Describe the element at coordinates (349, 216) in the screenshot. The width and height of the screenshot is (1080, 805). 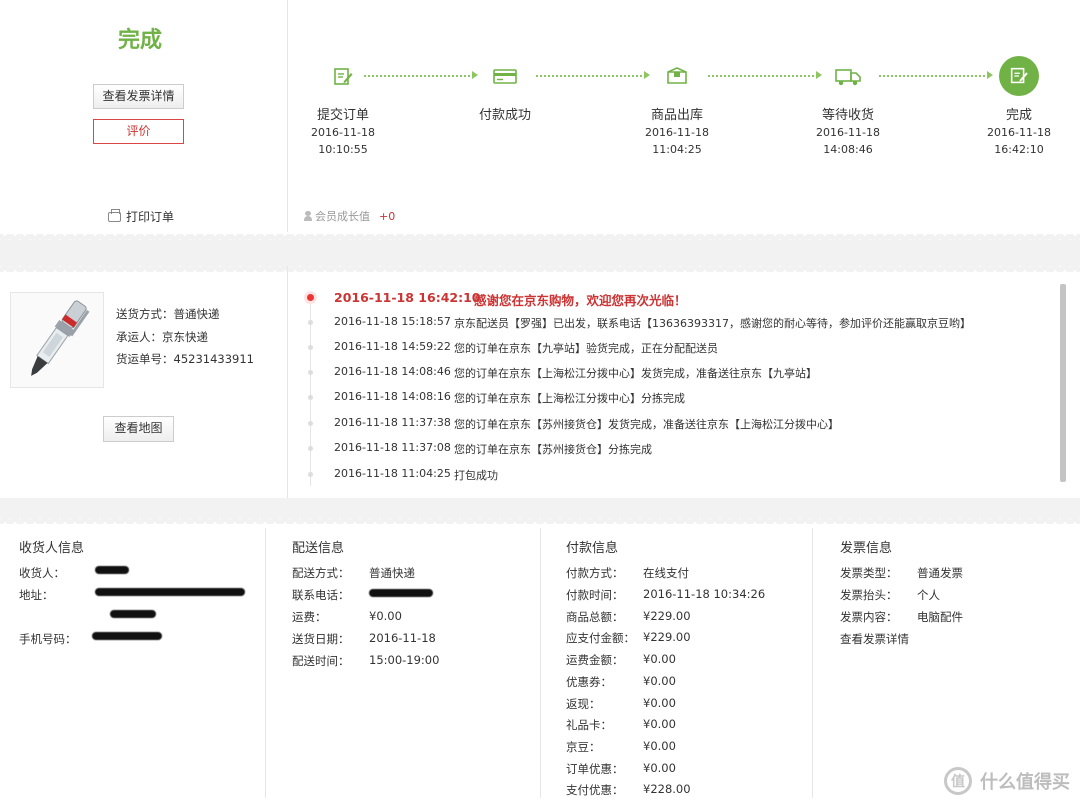
I see `member-growth: 会员成长值 +0` at that location.